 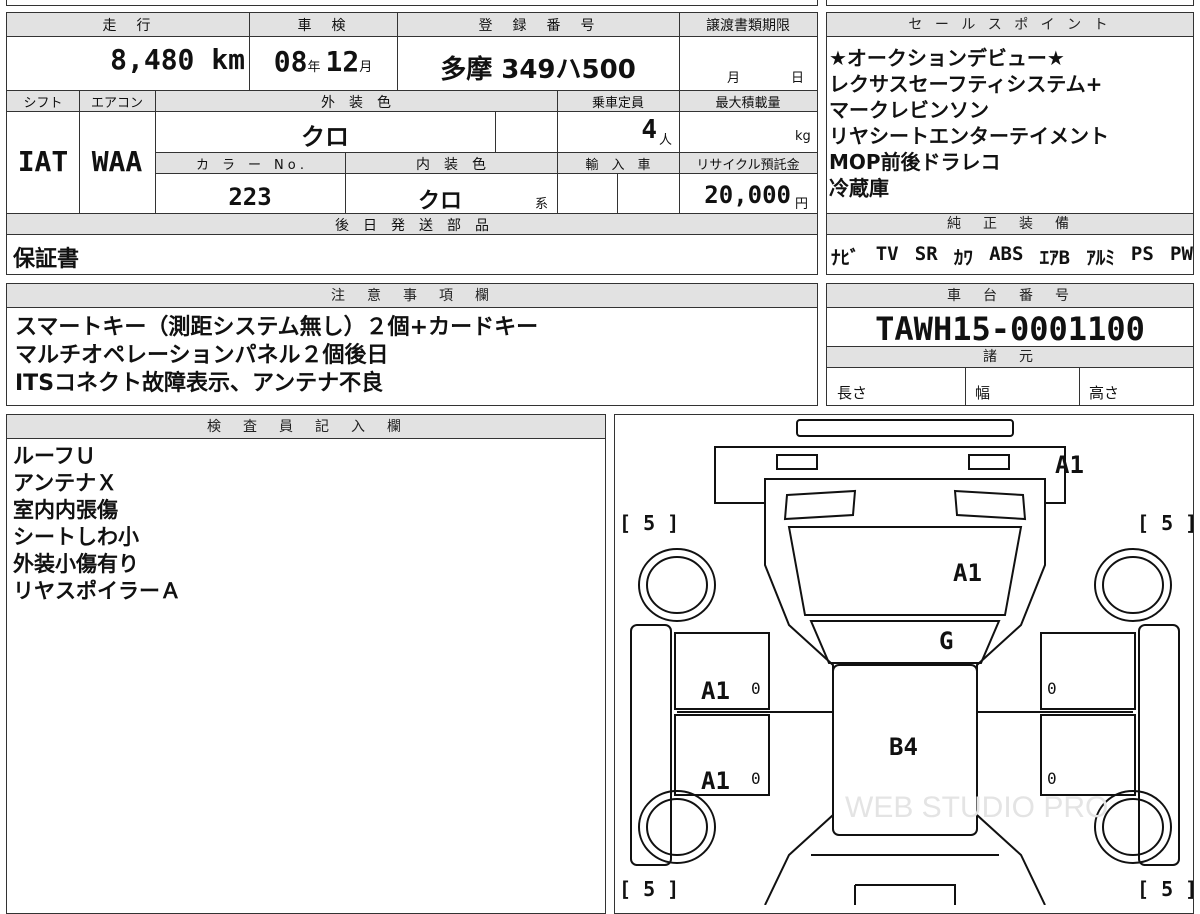 What do you see at coordinates (323, 61) in the screenshot?
I see `inspection-cell: 08年 12月` at bounding box center [323, 61].